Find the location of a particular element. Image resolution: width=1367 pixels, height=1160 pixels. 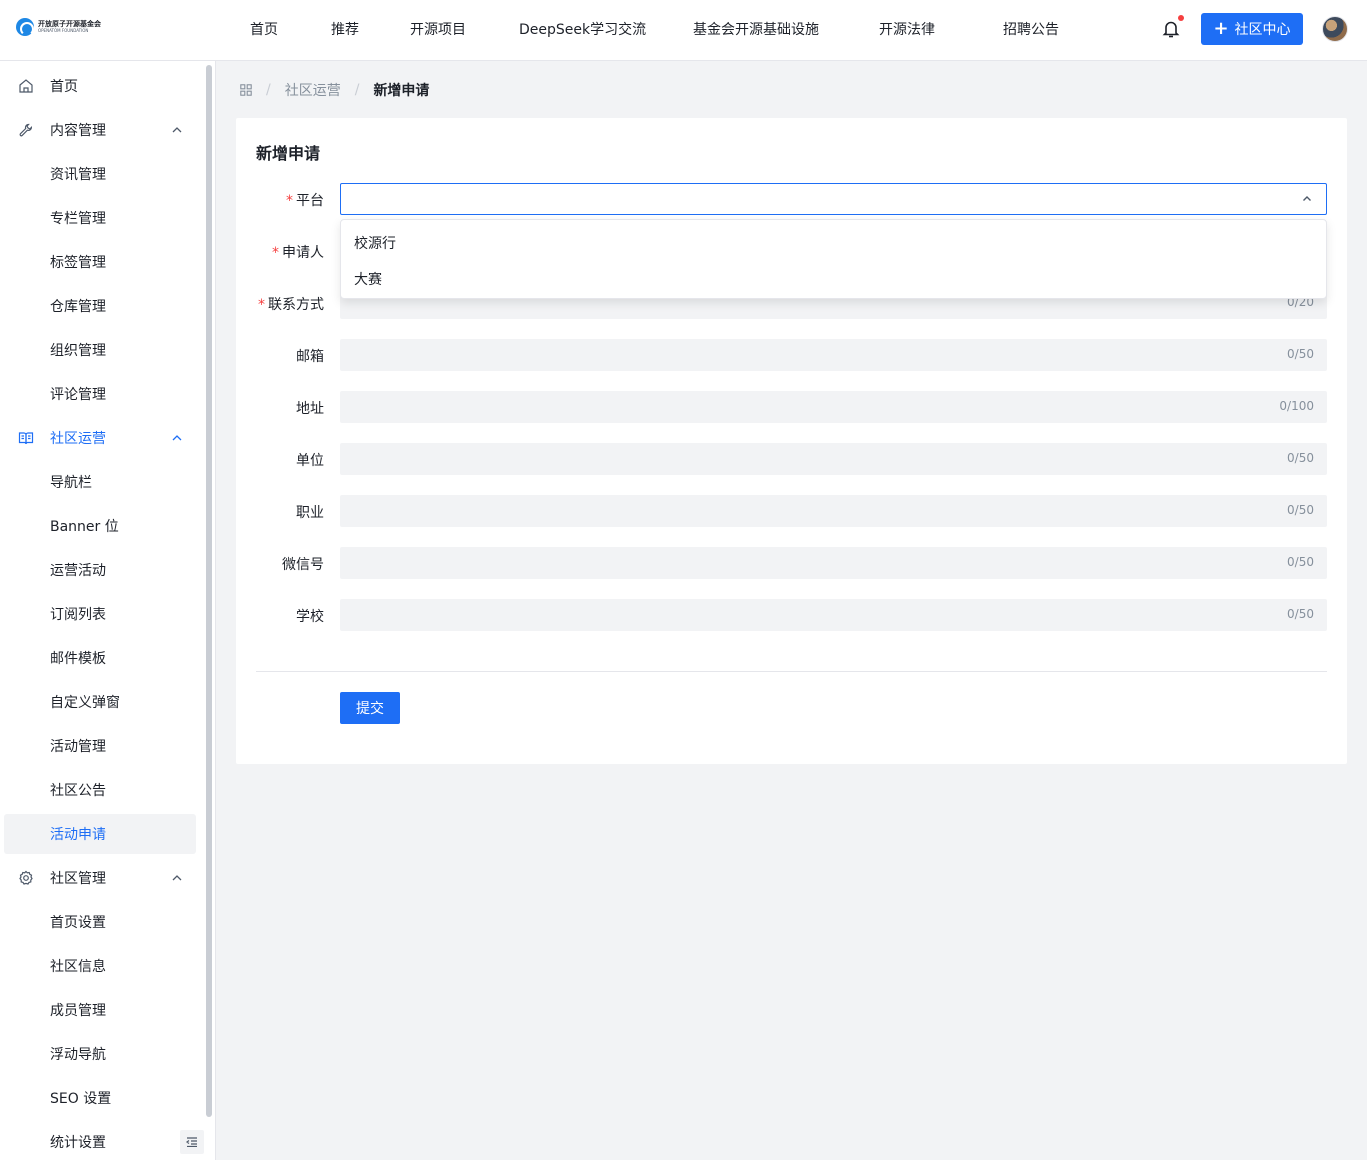

sidebar-item: 统计设置 is located at coordinates (100, 1141).